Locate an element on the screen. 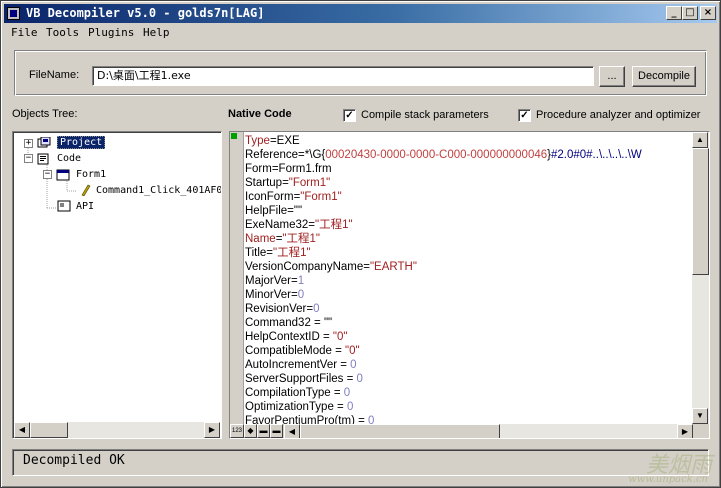  watermark-url: www.unpack.cn is located at coordinates (668, 479).